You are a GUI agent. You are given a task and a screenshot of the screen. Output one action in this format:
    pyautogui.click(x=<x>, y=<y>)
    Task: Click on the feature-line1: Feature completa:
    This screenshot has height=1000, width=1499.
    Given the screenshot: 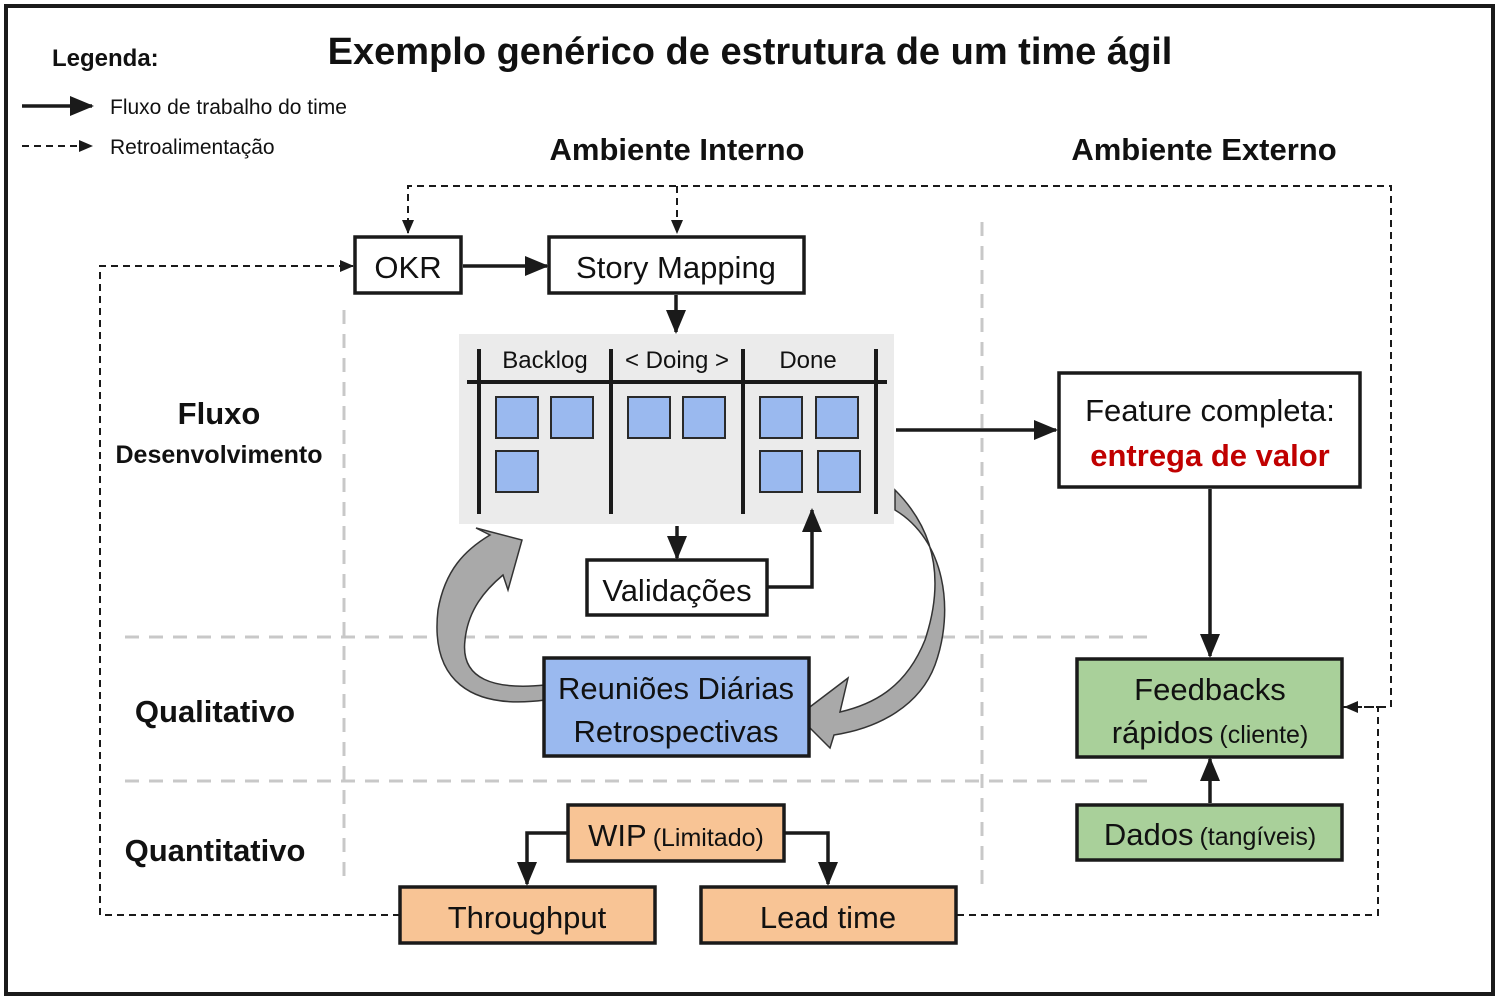 What is the action you would take?
    pyautogui.click(x=1210, y=410)
    